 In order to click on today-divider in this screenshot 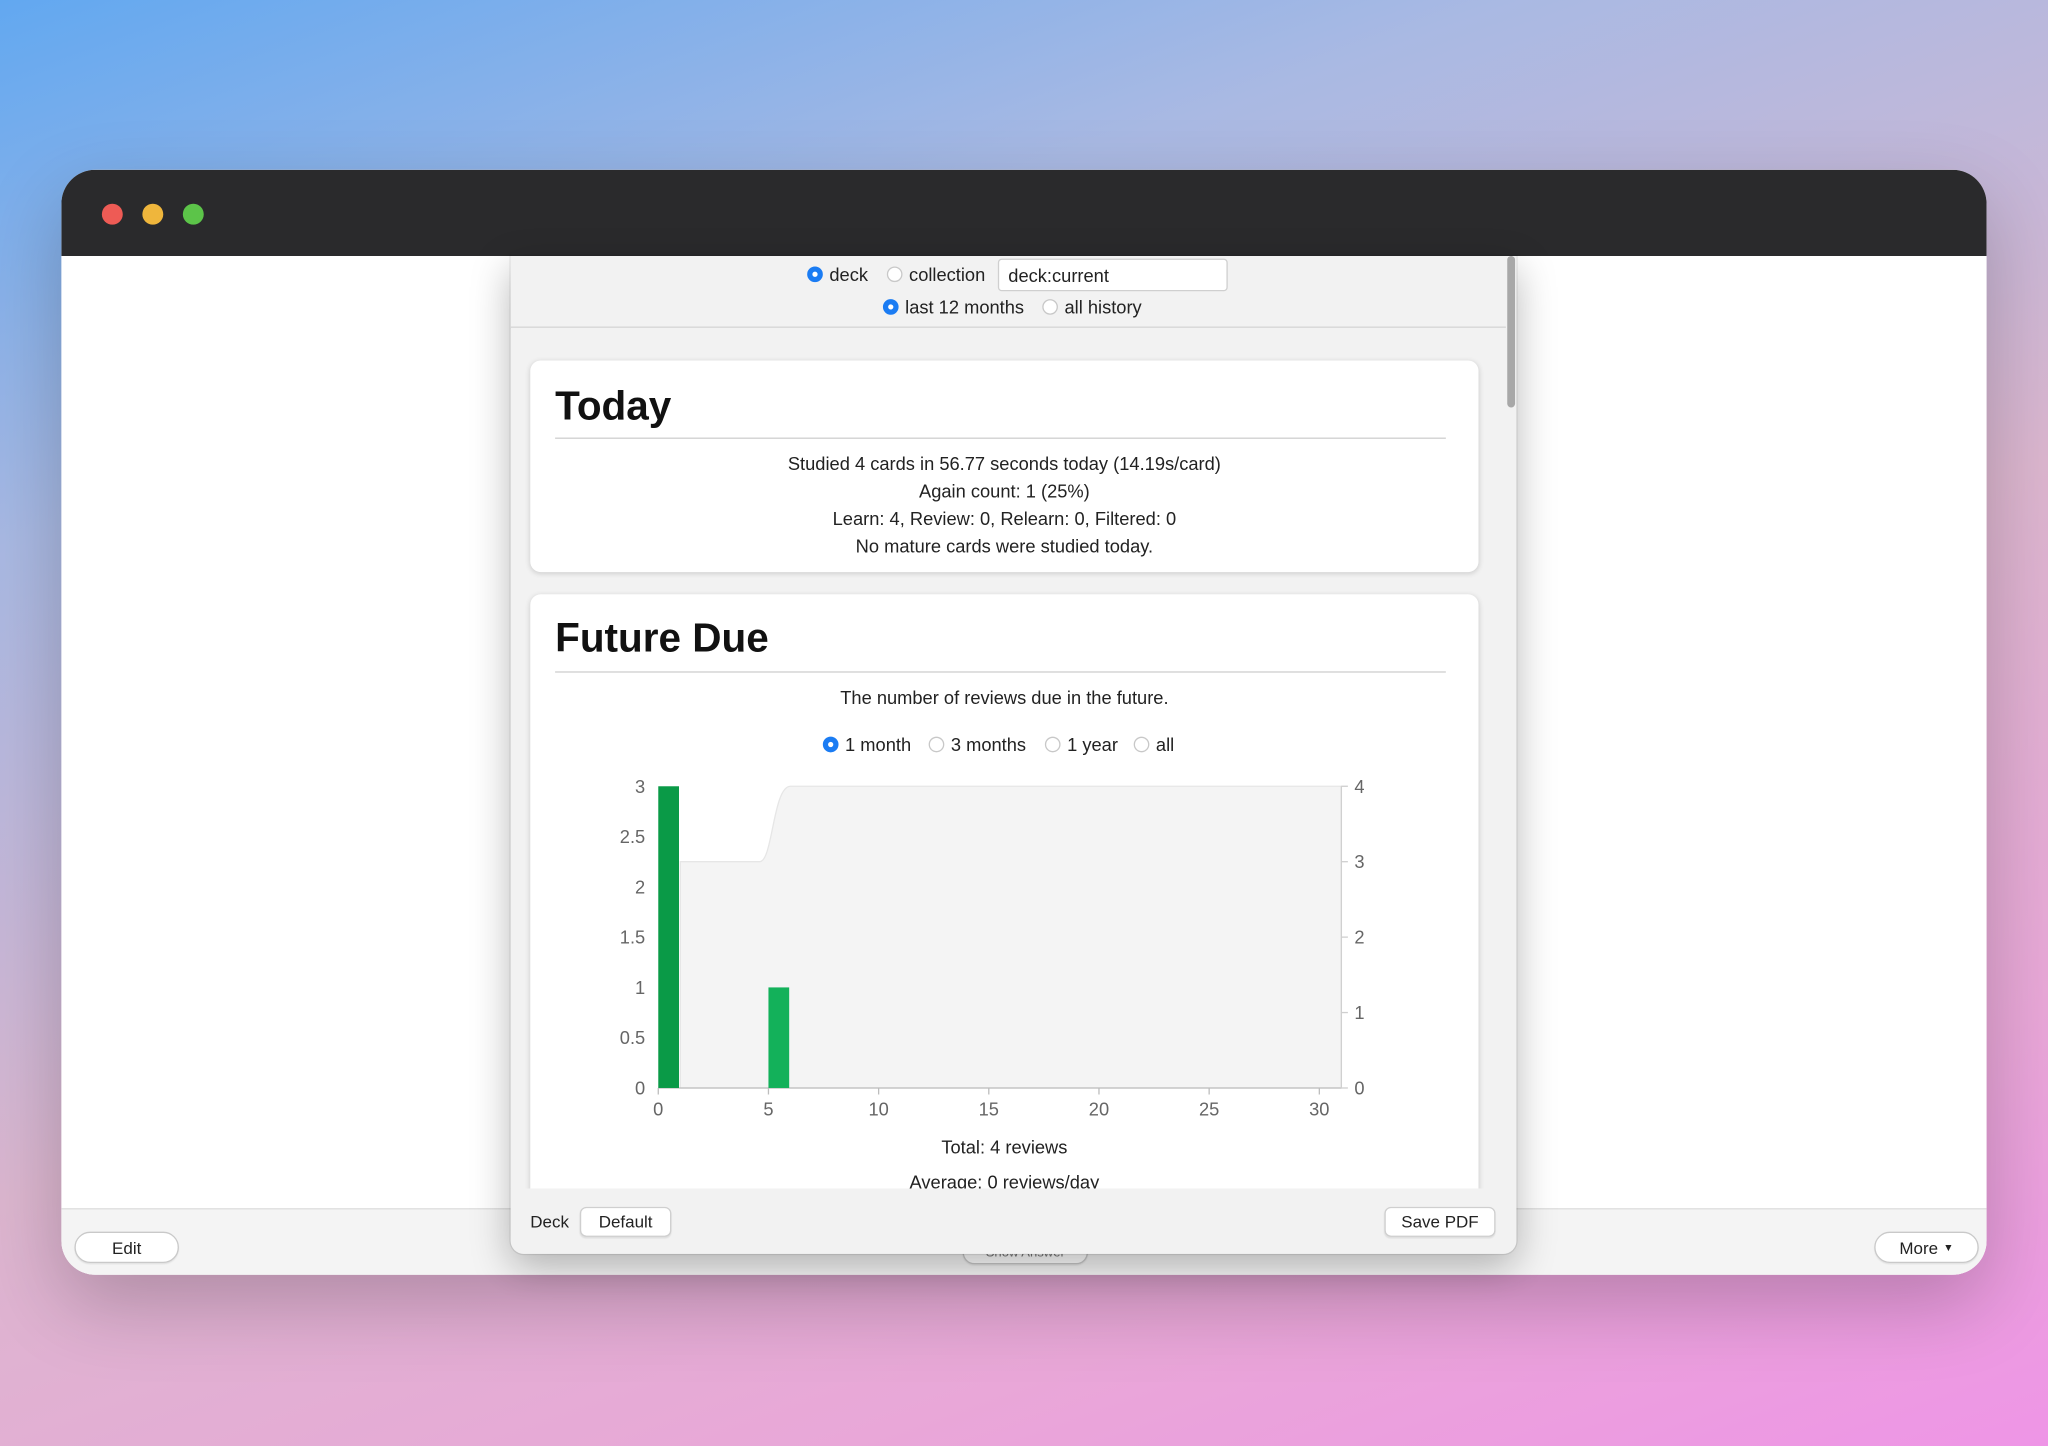, I will do `click(1000, 438)`.